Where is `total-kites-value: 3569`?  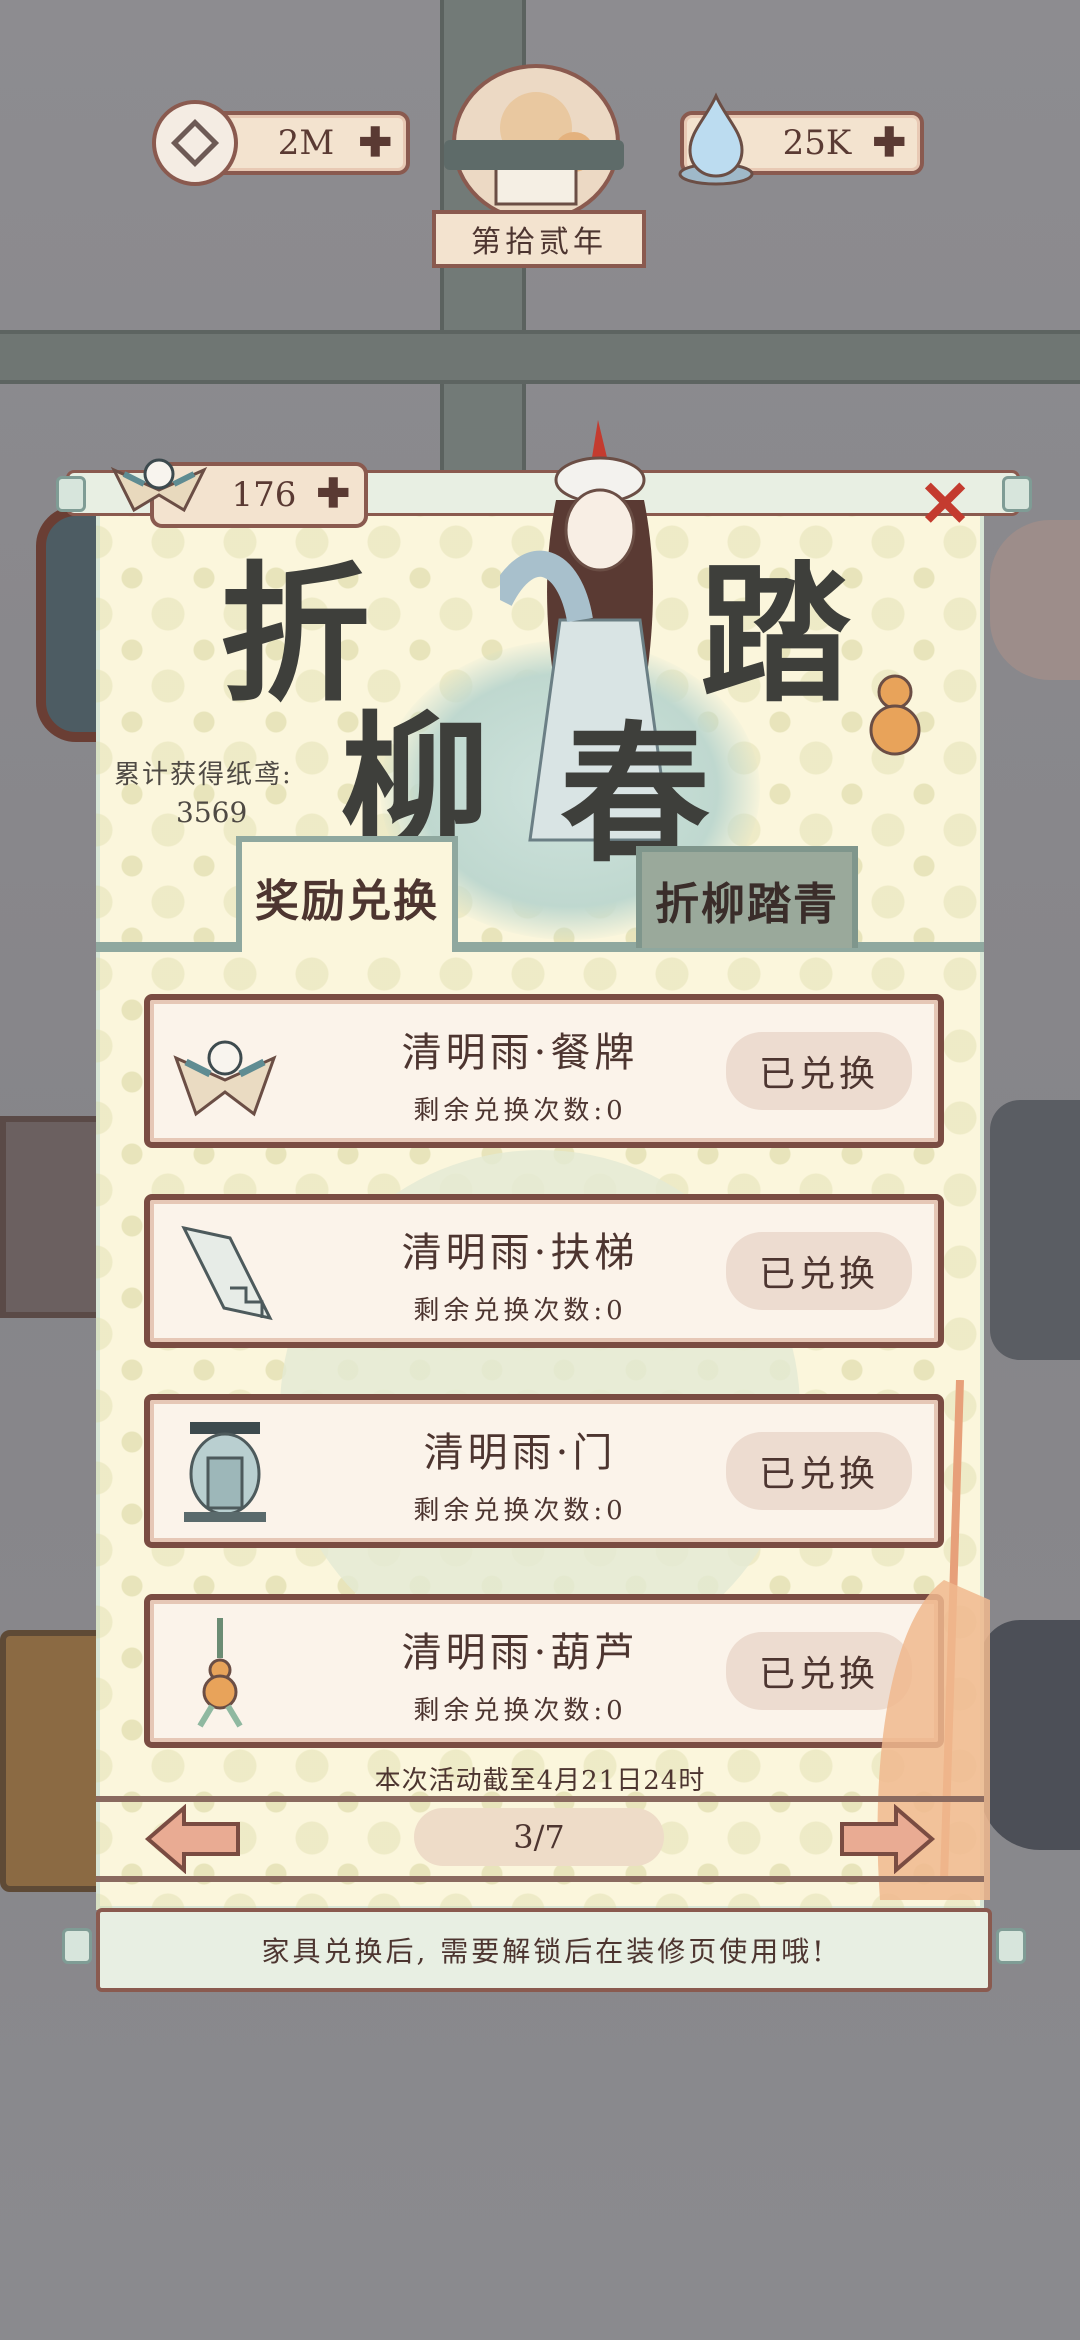 total-kites-value: 3569 is located at coordinates (212, 812).